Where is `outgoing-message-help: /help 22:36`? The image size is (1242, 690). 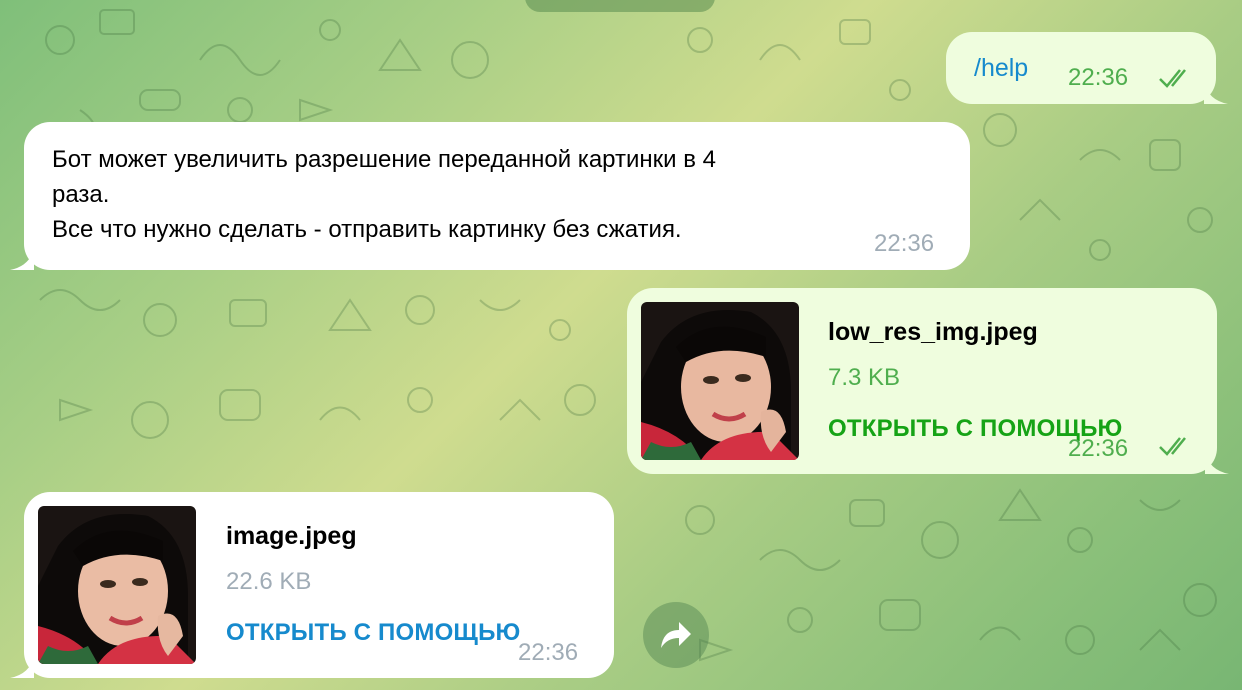
outgoing-message-help: /help 22:36 is located at coordinates (1087, 68).